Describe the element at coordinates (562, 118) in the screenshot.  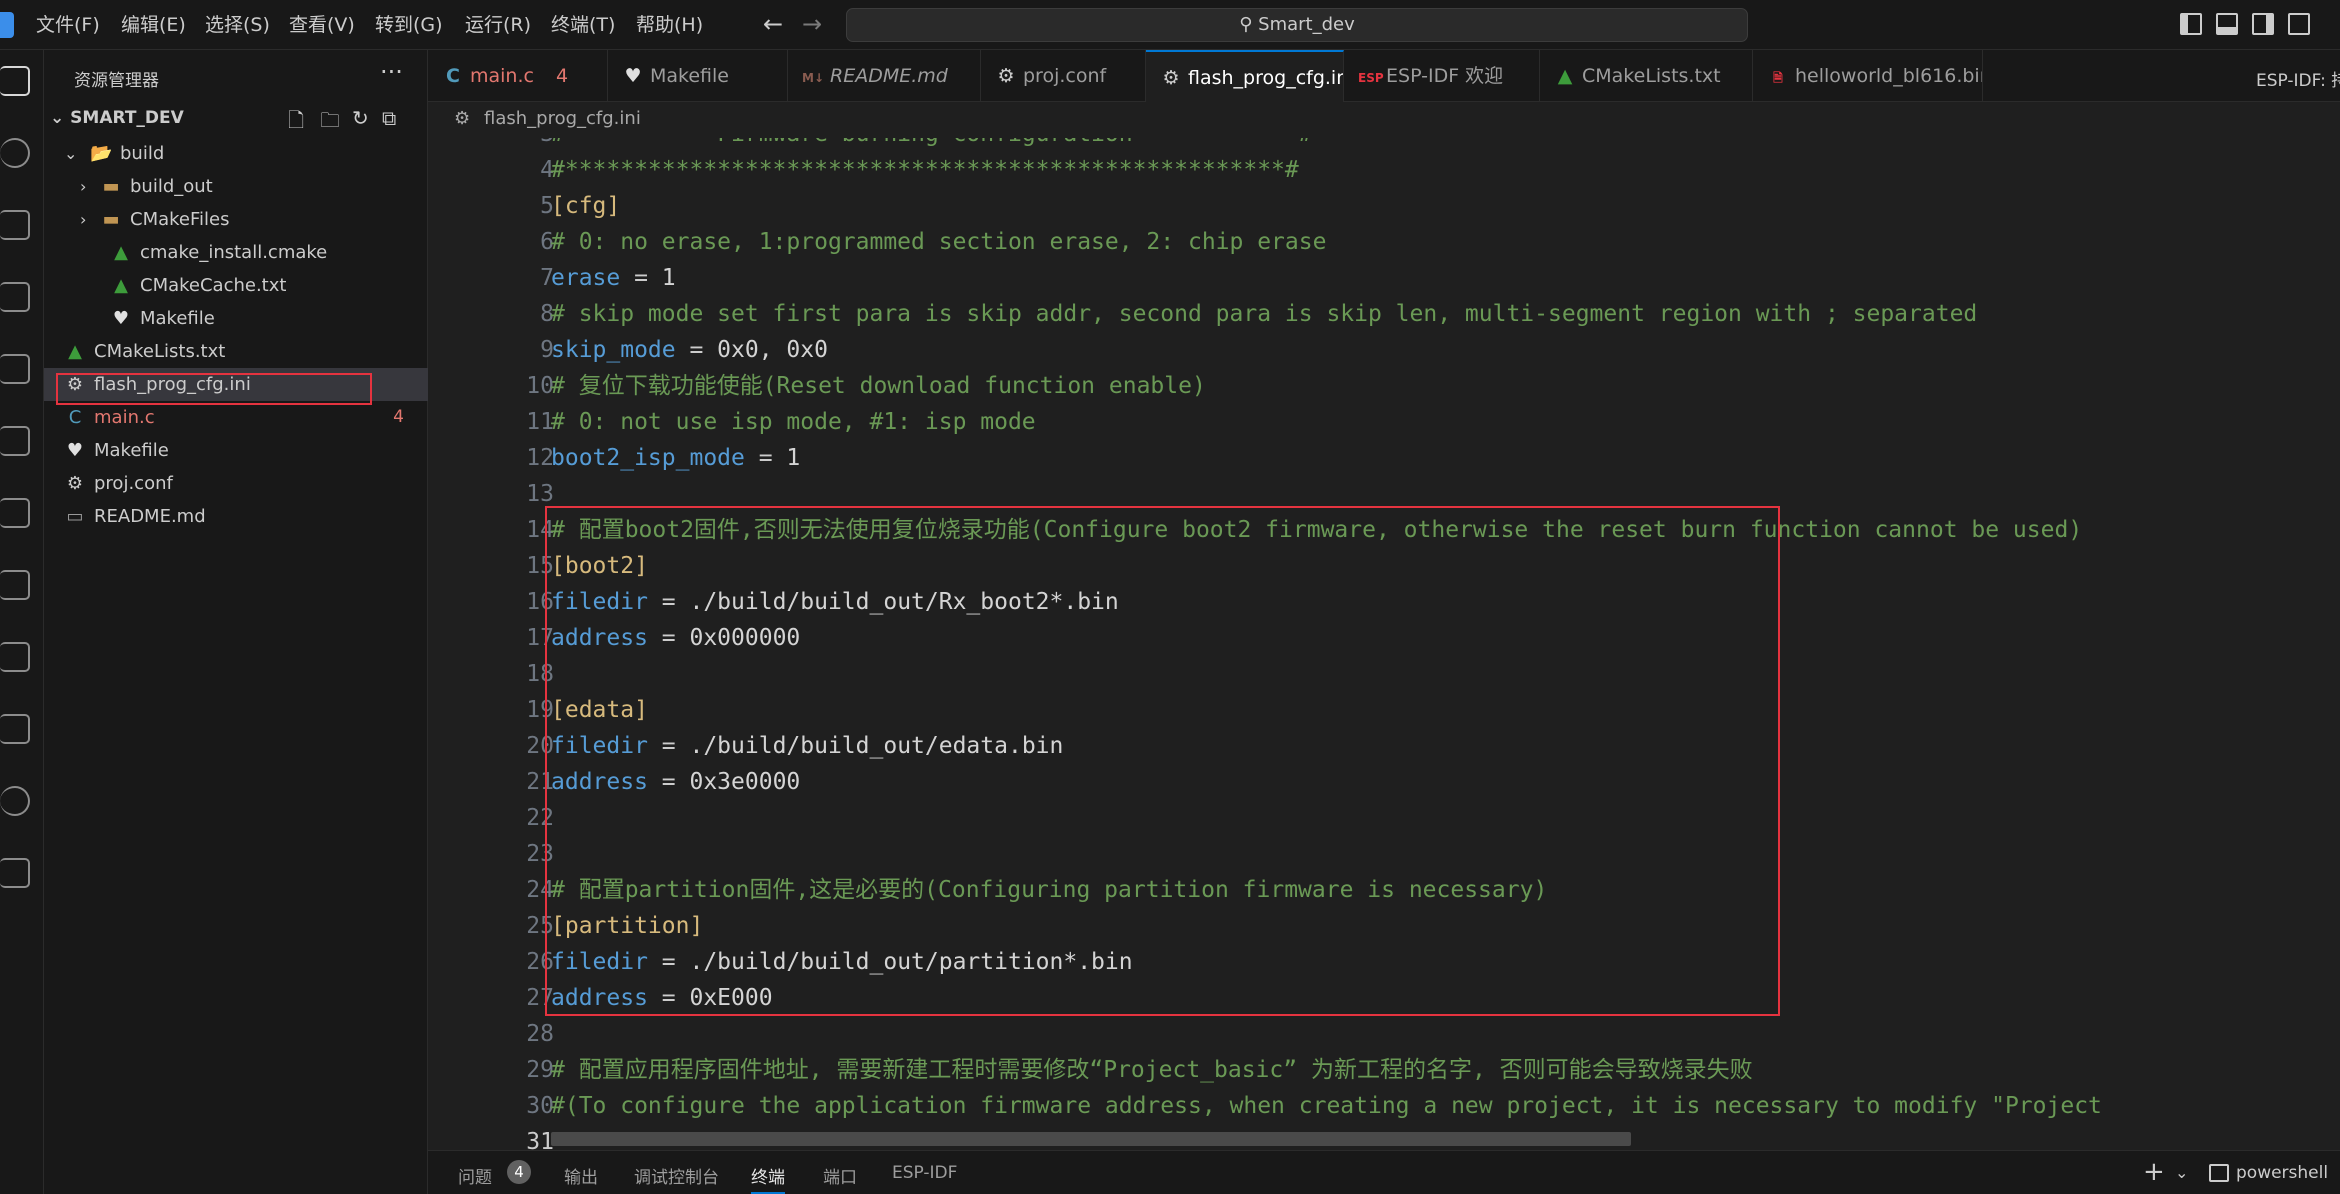
I see `breadcrumb-file: flash_prog_cfg.ini` at that location.